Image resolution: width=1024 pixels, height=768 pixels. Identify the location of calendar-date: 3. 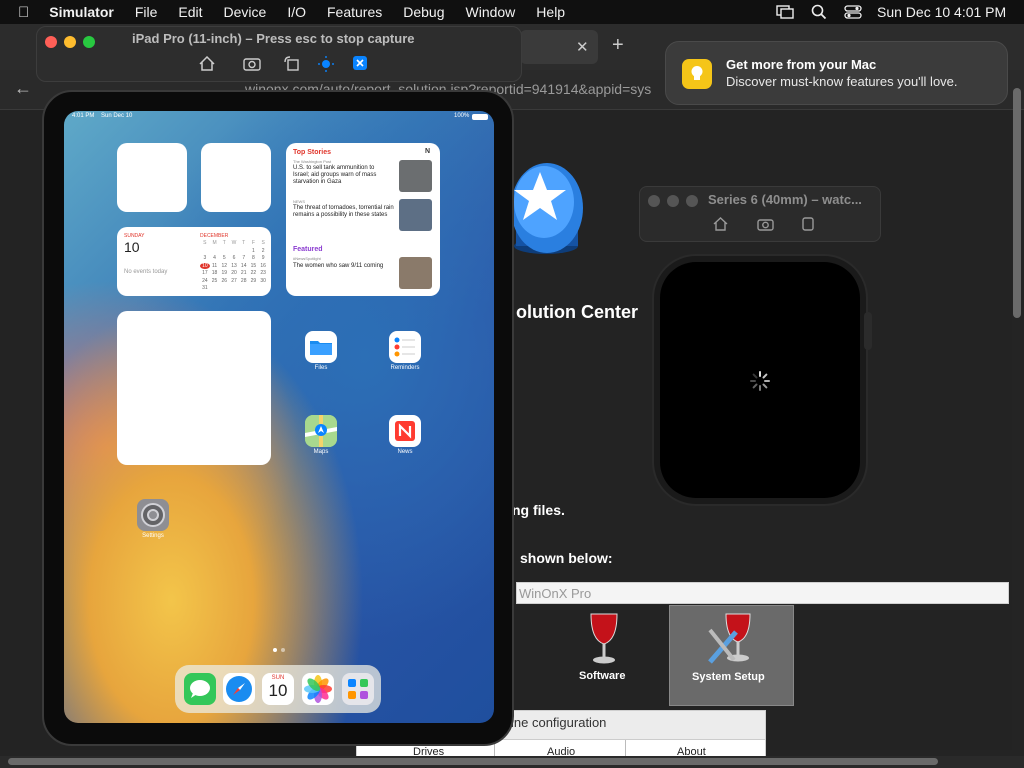
(205, 258).